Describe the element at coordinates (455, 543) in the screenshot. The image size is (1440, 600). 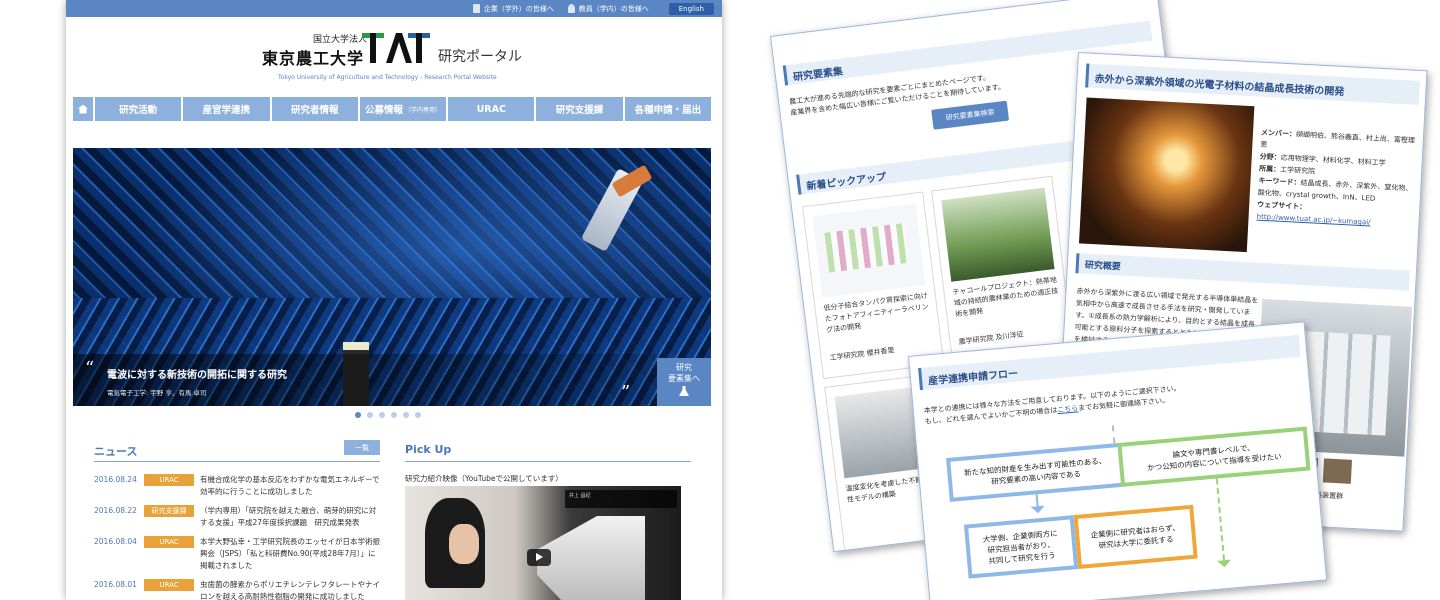
I see `researcher-figure` at that location.